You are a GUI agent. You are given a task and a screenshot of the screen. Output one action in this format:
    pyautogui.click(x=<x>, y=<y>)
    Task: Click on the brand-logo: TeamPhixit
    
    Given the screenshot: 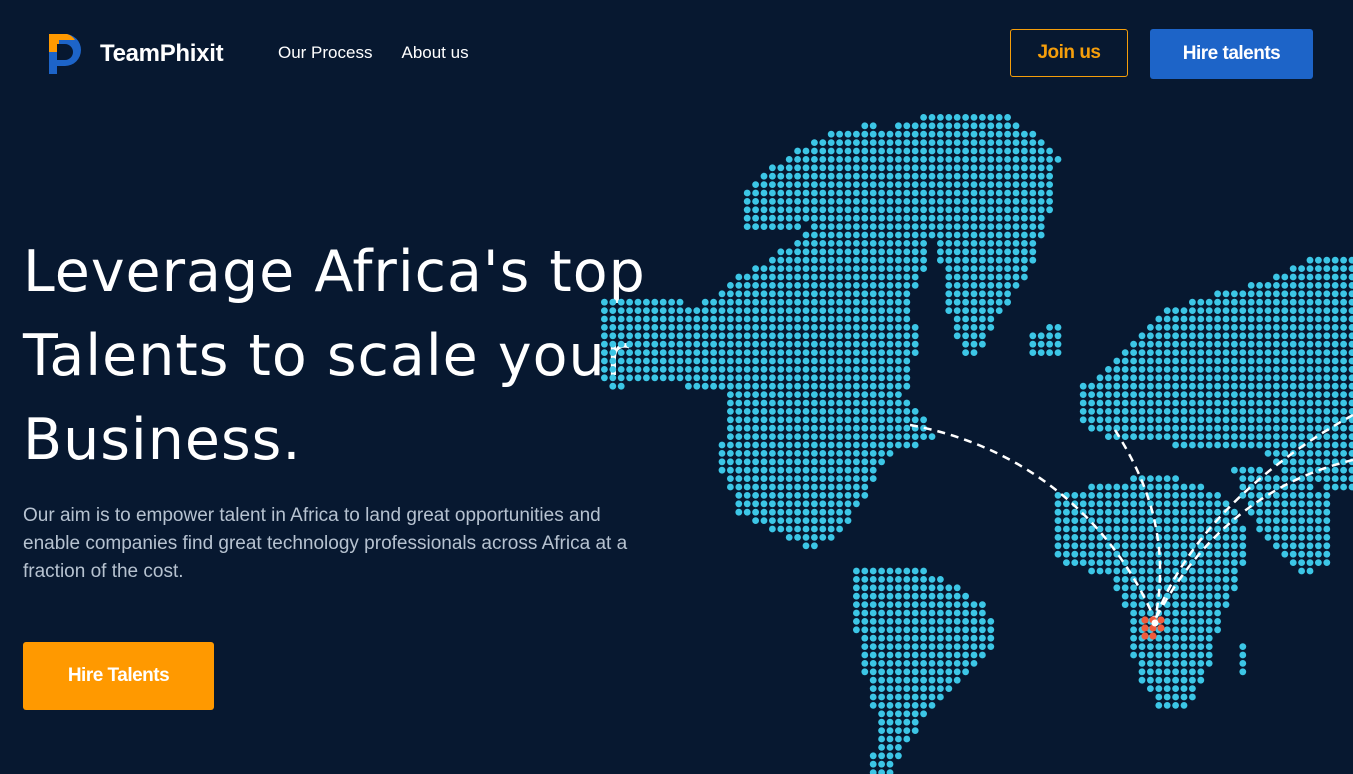 What is the action you would take?
    pyautogui.click(x=135, y=54)
    